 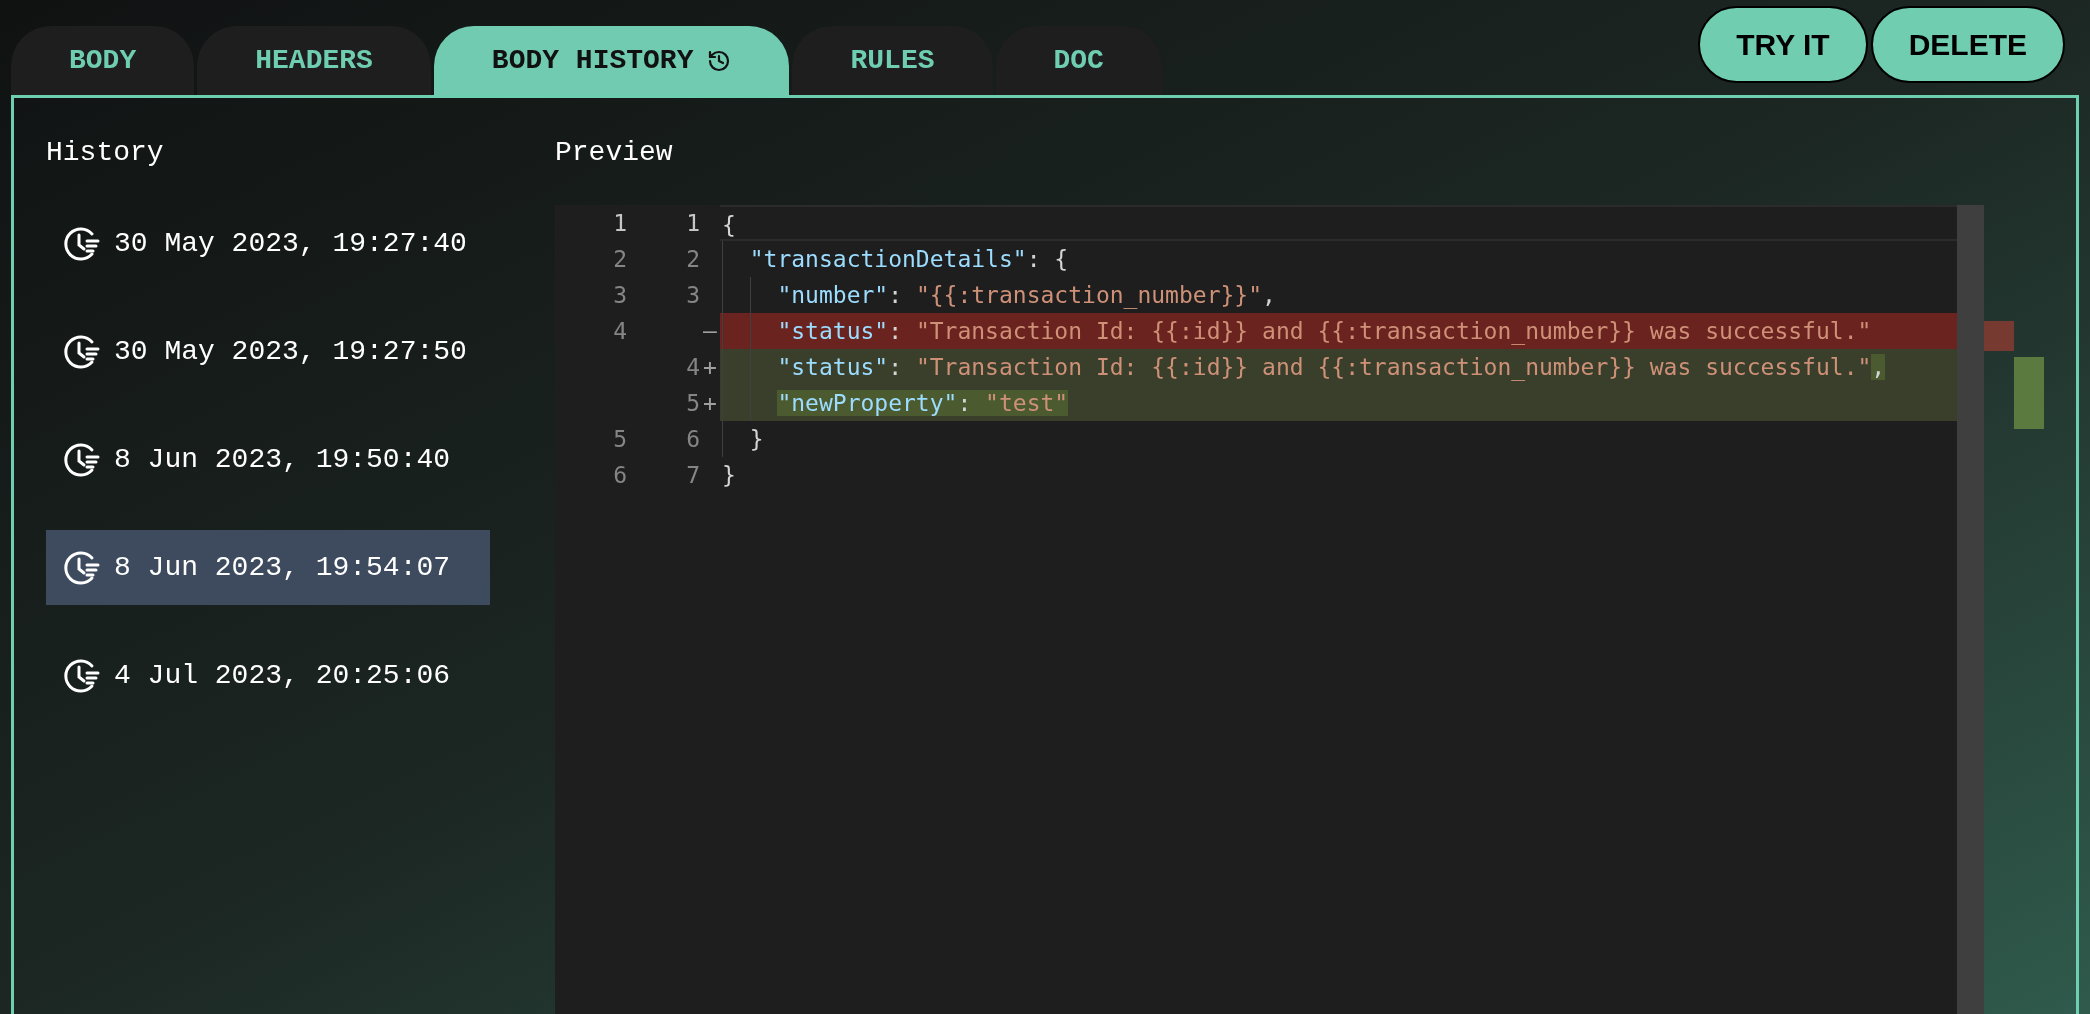 I want to click on scrollbar, so click(x=1970, y=609).